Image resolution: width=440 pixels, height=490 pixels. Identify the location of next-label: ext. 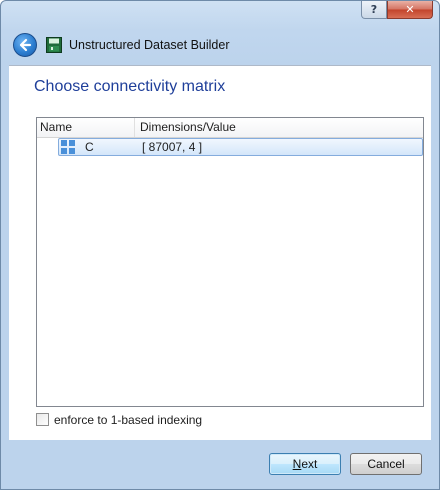
(309, 464).